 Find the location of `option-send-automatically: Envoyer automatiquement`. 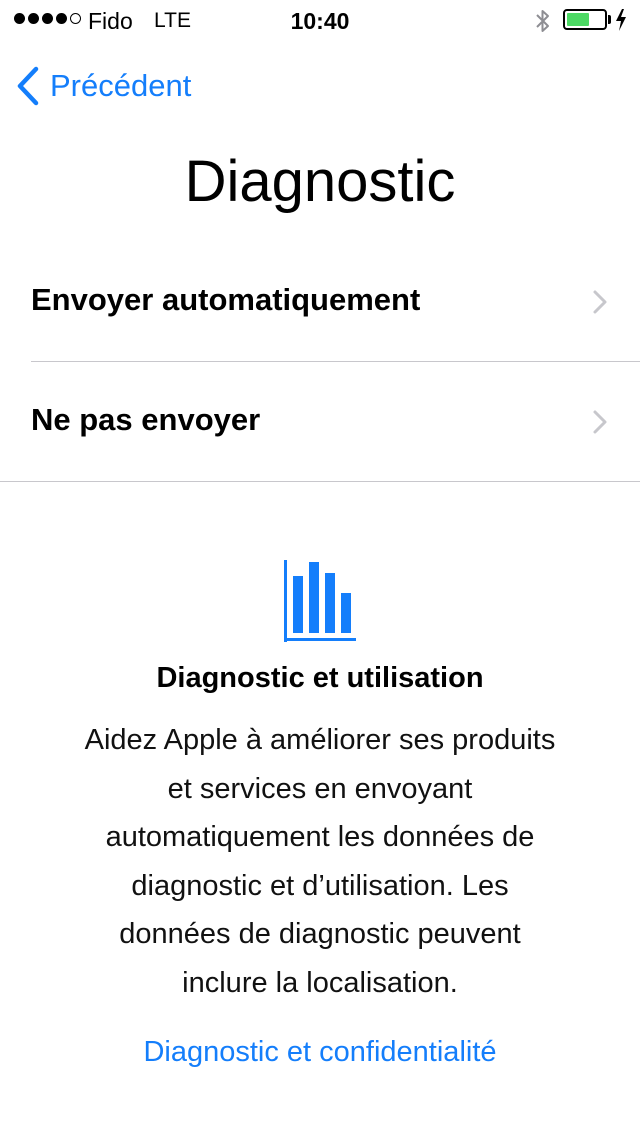

option-send-automatically: Envoyer automatiquement is located at coordinates (320, 302).